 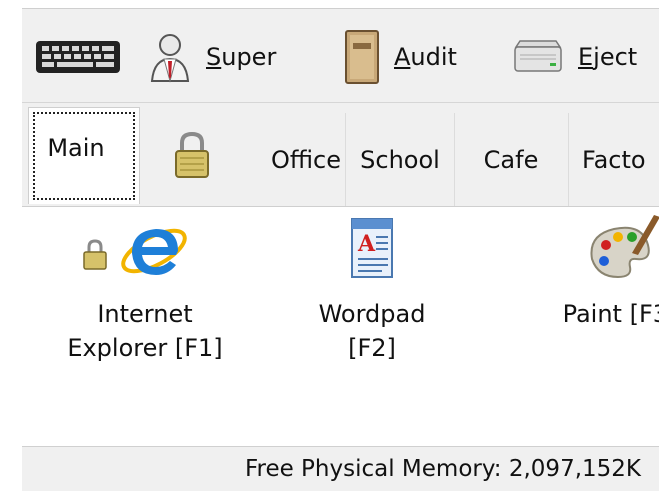 I want to click on svg-text: A, so click(x=366, y=244).